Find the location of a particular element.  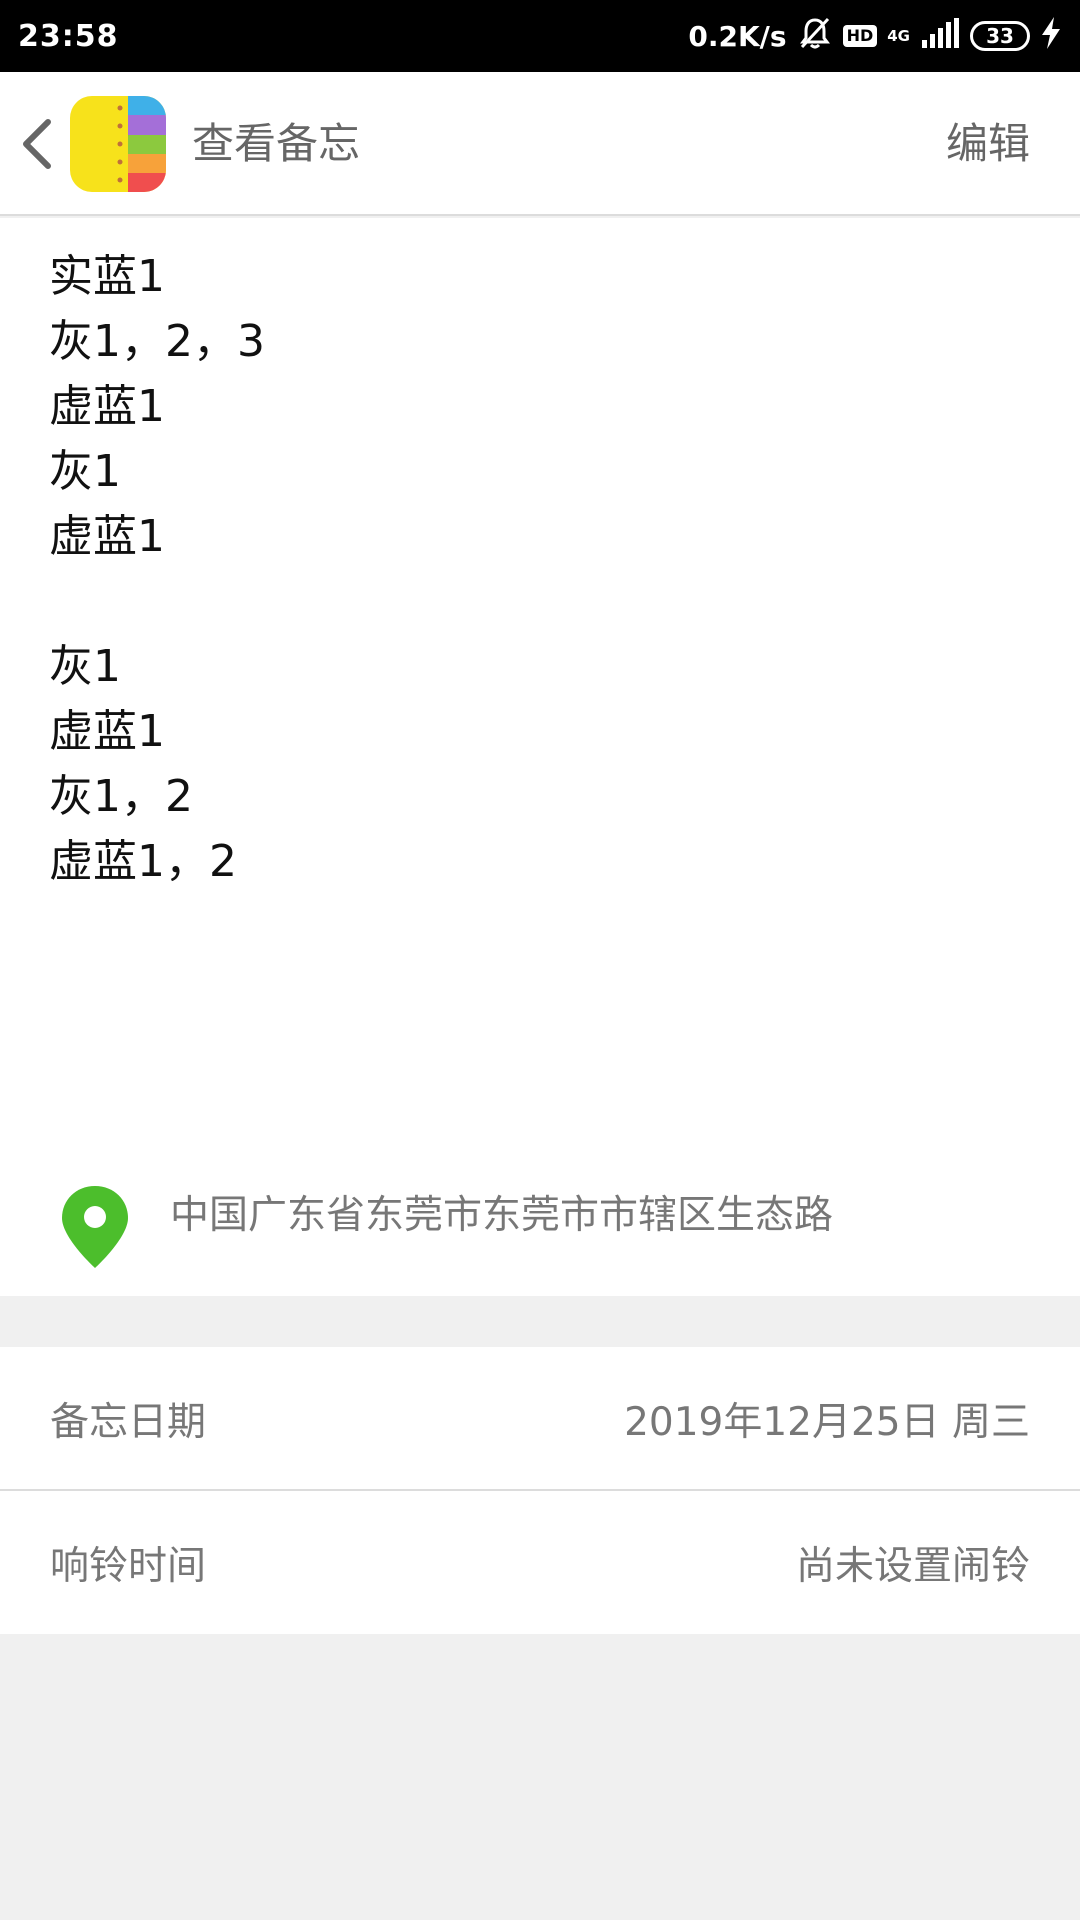

note-line: 实蓝1 is located at coordinates (107, 276).